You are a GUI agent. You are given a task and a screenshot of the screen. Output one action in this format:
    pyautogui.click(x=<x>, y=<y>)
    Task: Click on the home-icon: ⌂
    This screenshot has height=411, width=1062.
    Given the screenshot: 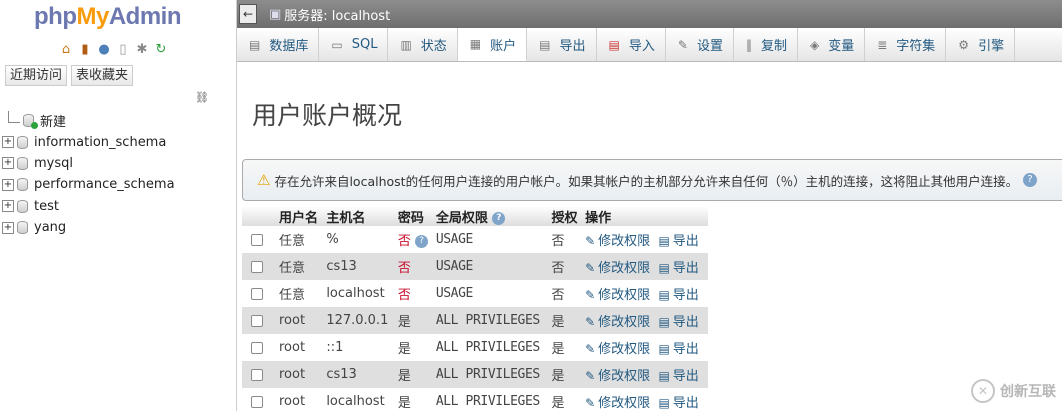 What is the action you would take?
    pyautogui.click(x=66, y=50)
    